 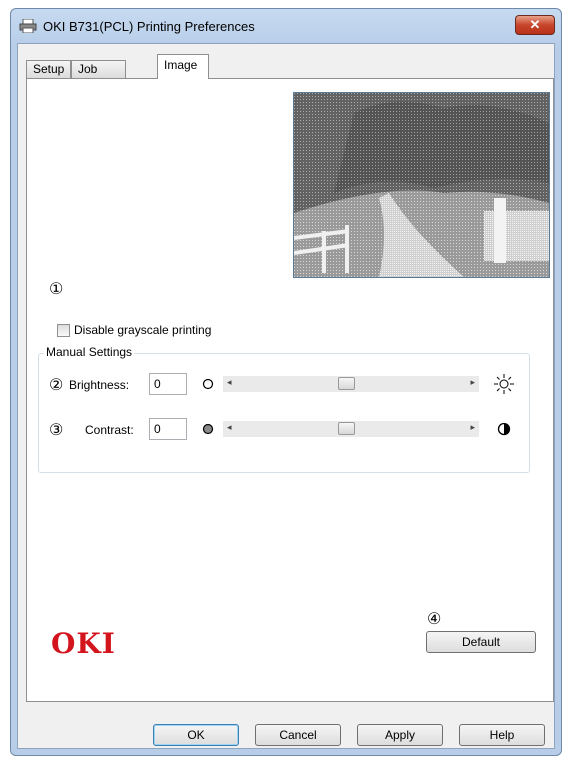 I want to click on tab-image-label: Image, so click(x=181, y=65).